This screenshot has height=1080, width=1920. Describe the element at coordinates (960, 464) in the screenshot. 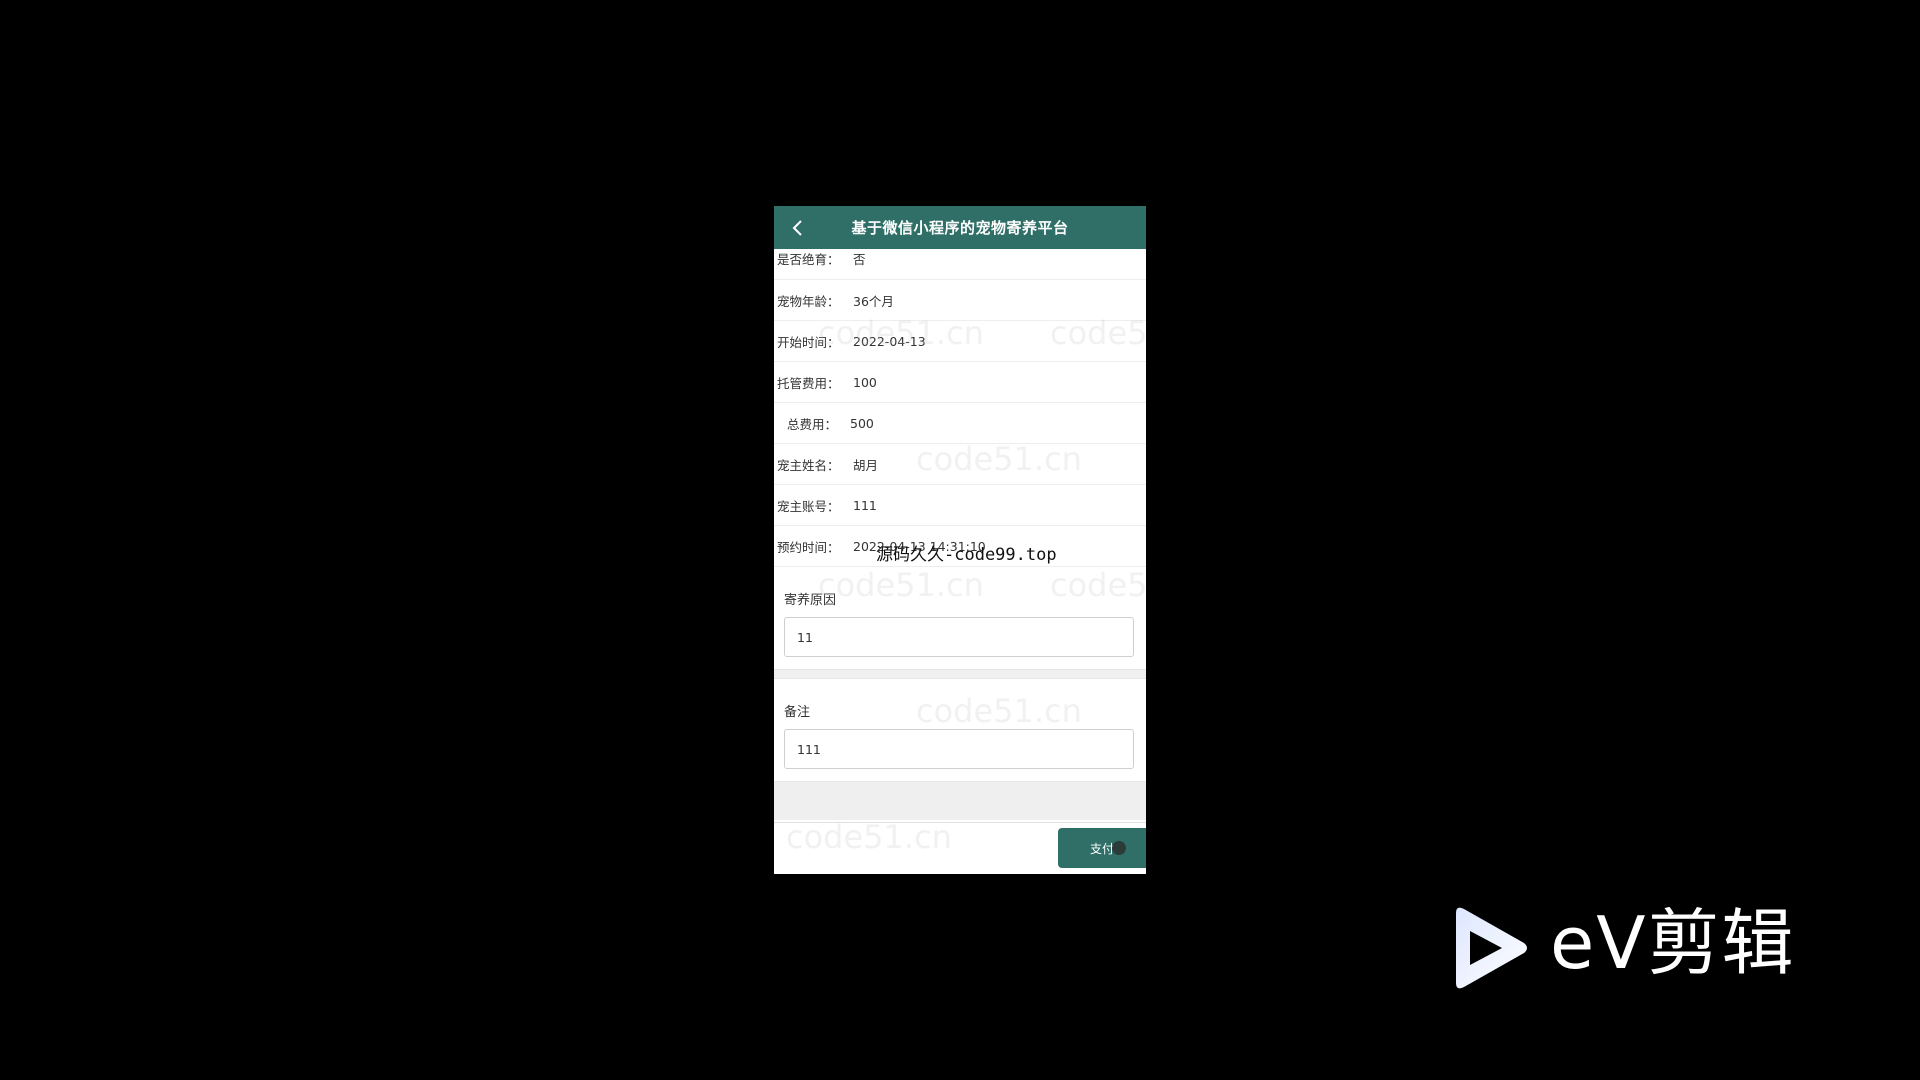

I see `detail-row-owner-name: 宠主姓名： 胡月` at that location.